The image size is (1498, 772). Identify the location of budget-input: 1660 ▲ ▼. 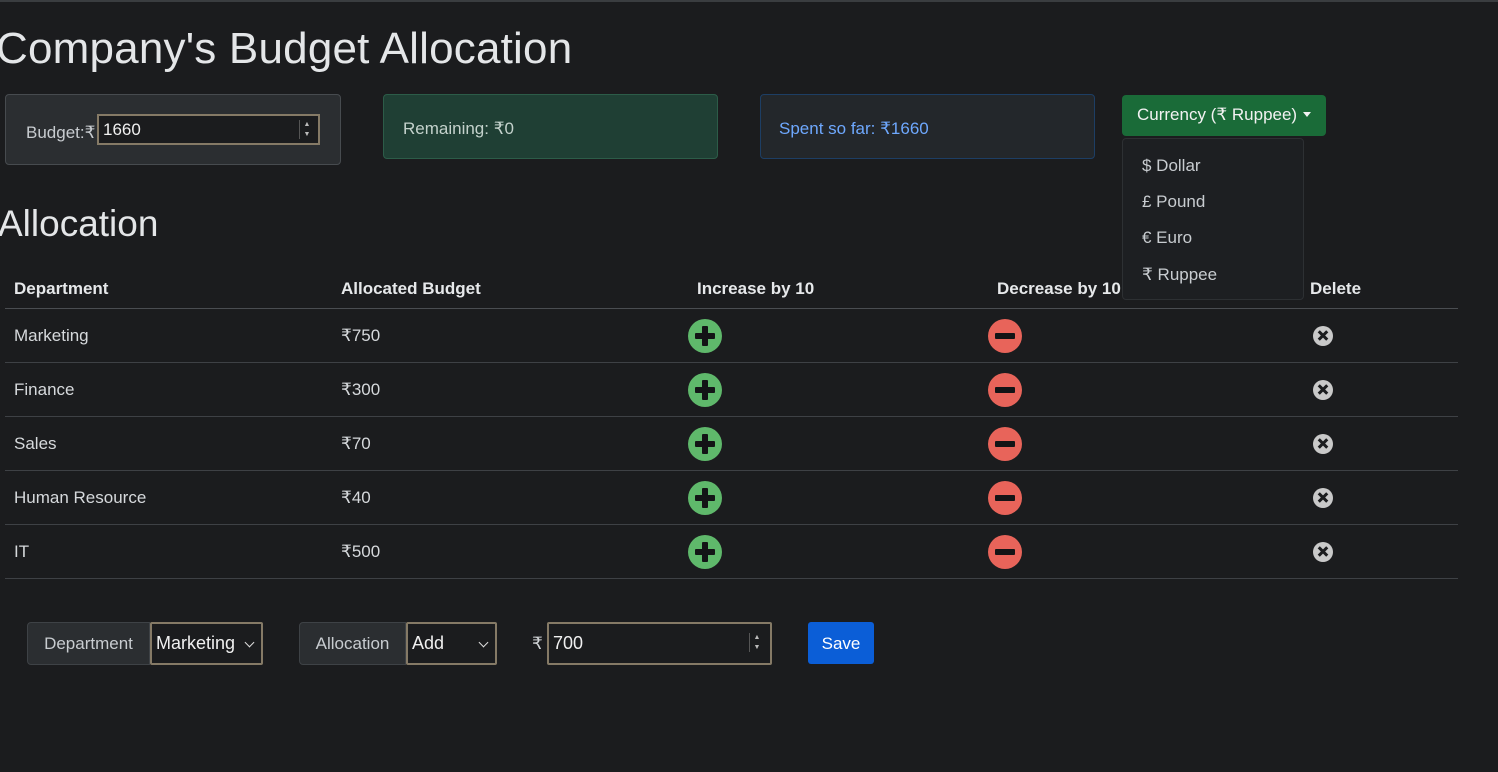
(208, 129).